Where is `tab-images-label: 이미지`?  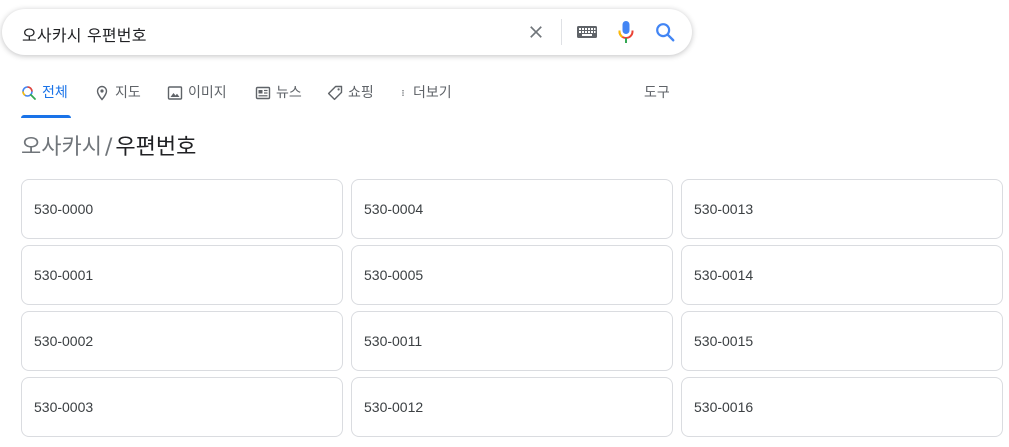 tab-images-label: 이미지 is located at coordinates (207, 93).